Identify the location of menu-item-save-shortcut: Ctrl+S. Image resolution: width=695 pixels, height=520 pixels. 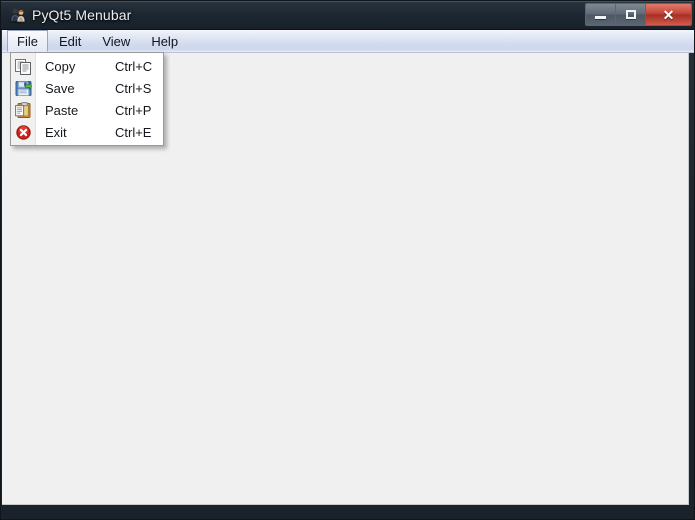
(133, 88).